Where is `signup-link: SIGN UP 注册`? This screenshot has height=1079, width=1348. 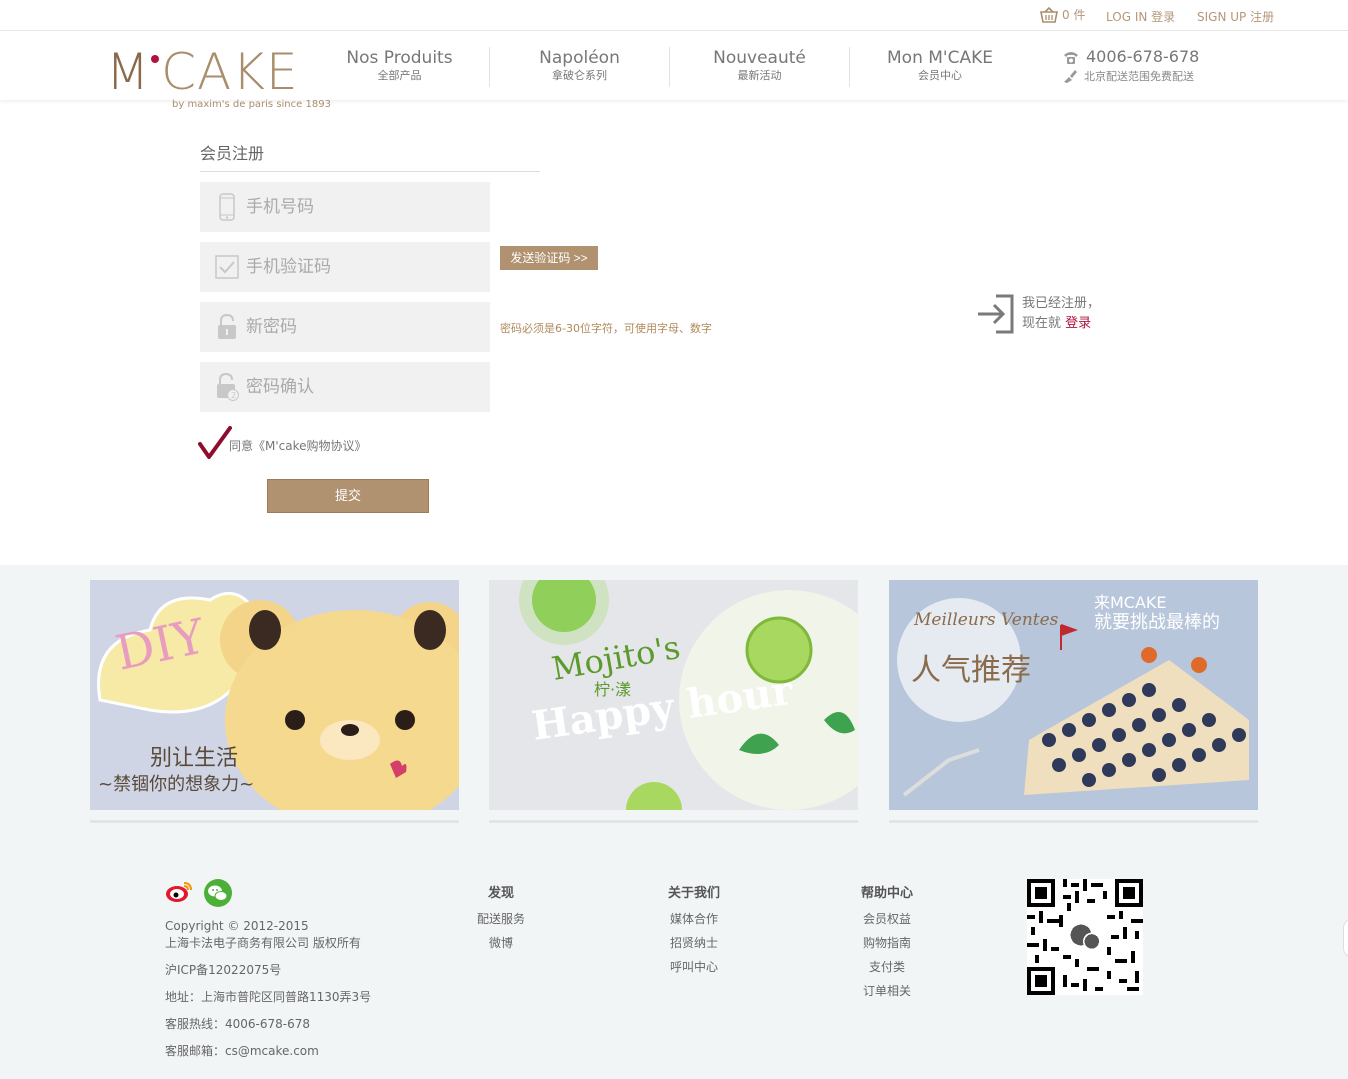 signup-link: SIGN UP 注册 is located at coordinates (1235, 16).